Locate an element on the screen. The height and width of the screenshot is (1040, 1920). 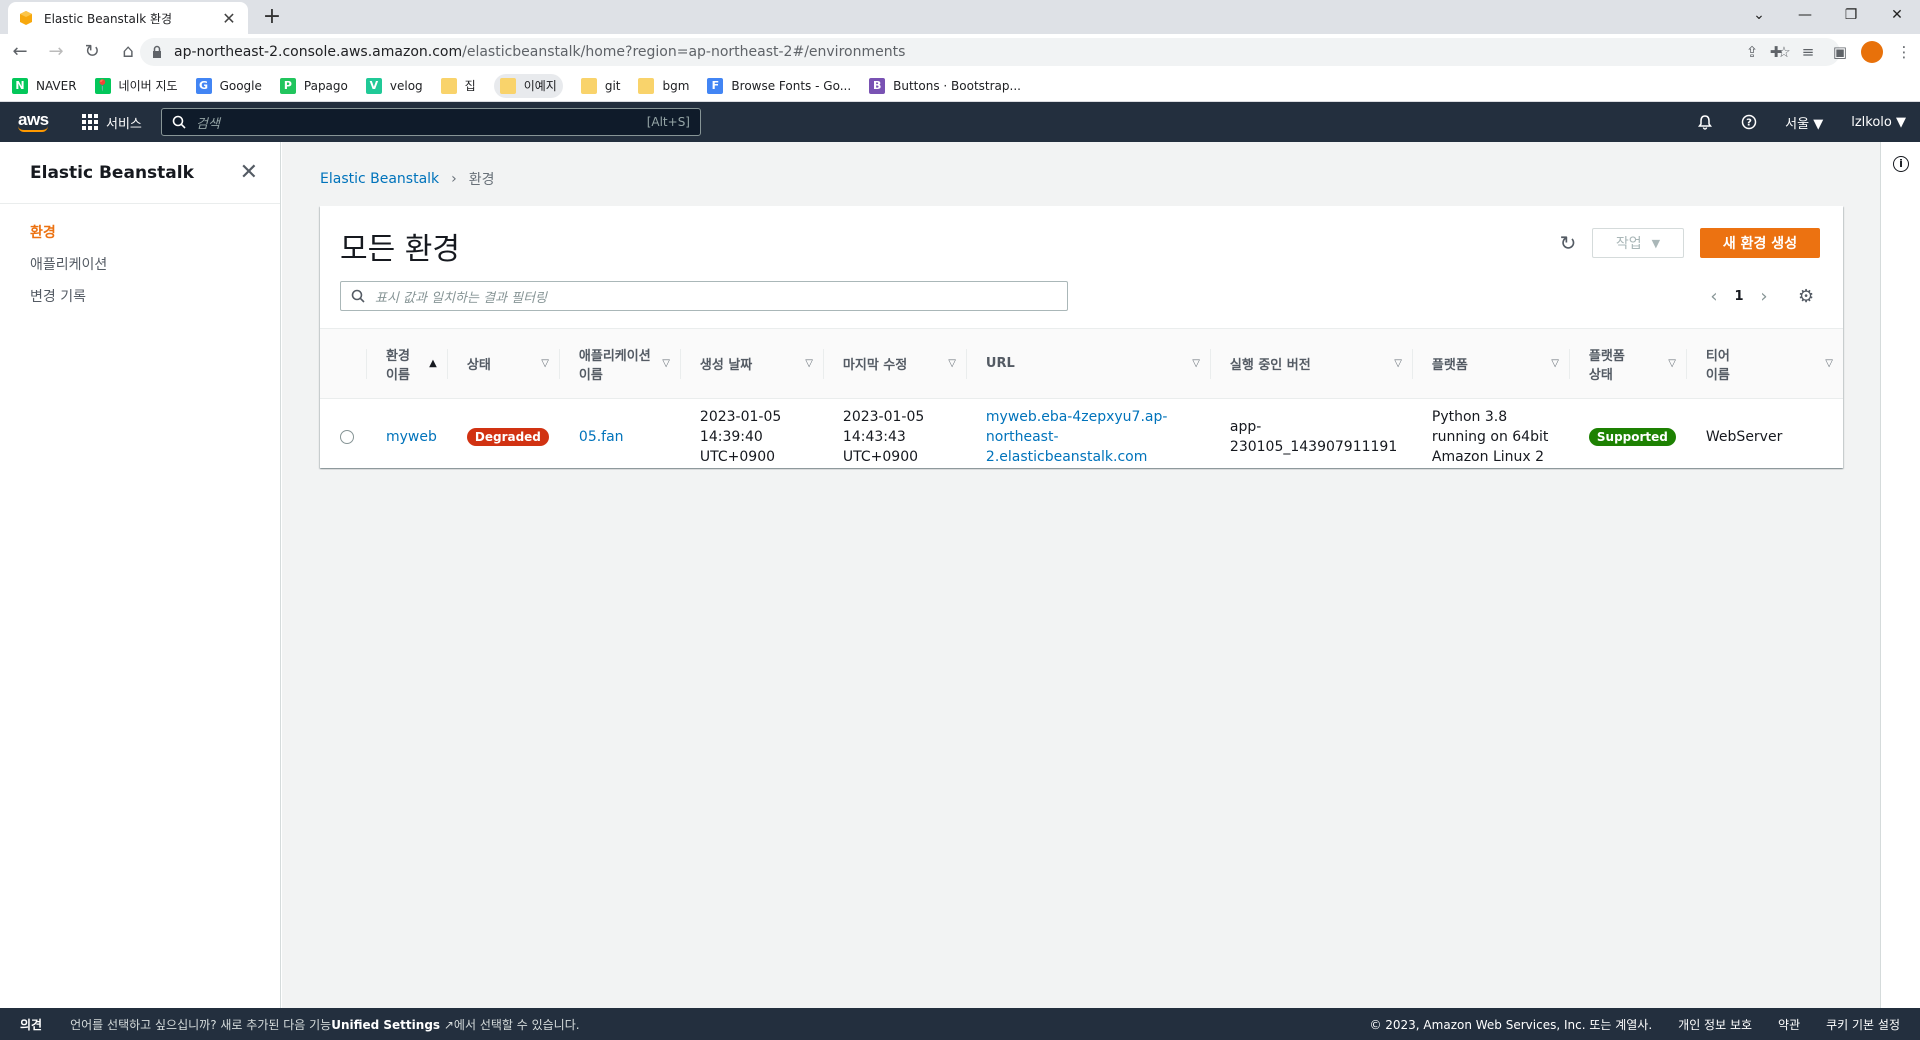
terms-link: 약관 is located at coordinates (1789, 1024).